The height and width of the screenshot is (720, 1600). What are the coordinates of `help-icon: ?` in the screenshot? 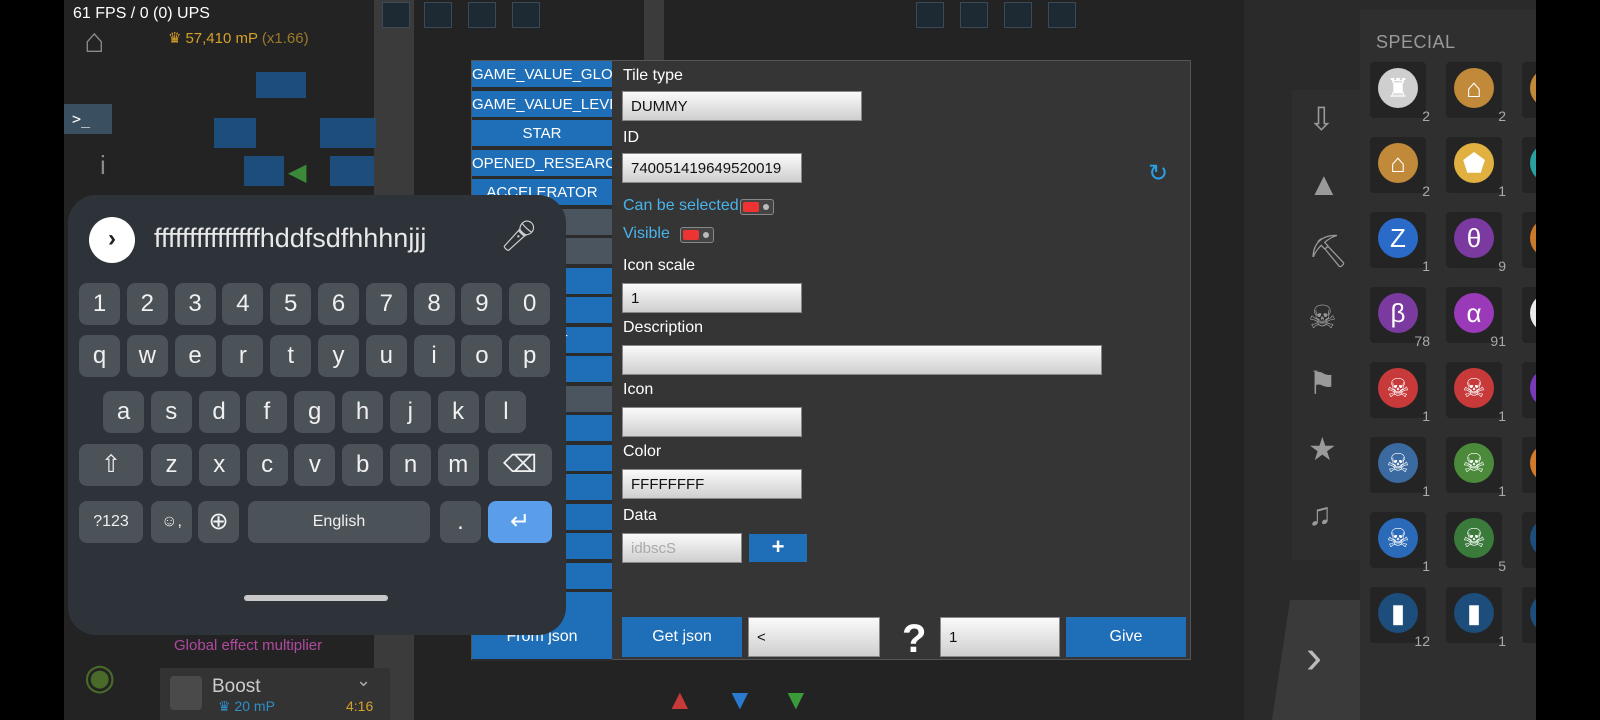 It's located at (914, 639).